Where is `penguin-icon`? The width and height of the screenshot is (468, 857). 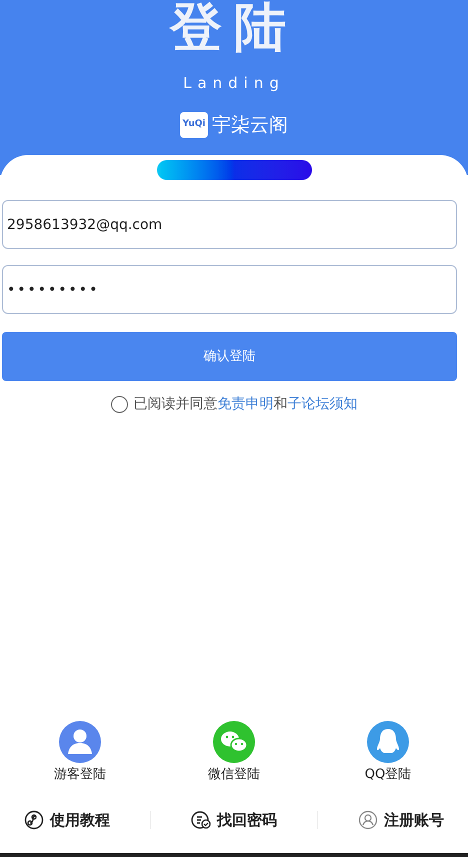 penguin-icon is located at coordinates (388, 742).